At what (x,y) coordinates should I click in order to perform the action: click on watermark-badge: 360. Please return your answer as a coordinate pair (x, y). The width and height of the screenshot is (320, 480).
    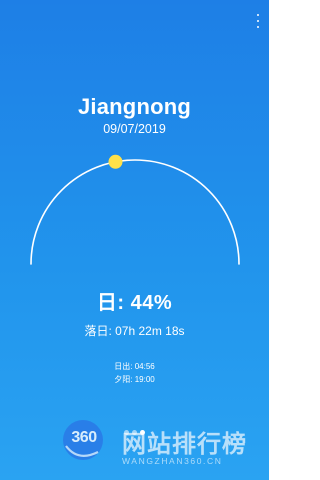
    Looking at the image, I should click on (84, 437).